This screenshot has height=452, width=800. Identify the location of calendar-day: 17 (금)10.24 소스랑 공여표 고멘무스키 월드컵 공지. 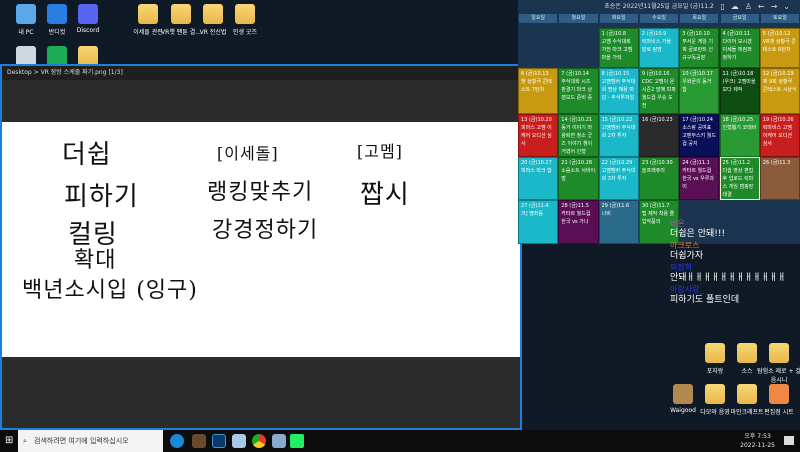
(699, 135).